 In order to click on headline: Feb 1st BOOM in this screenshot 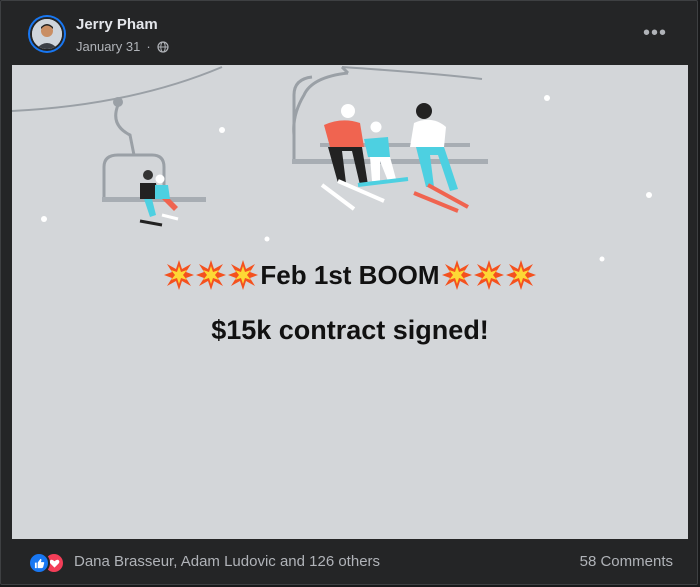, I will do `click(350, 275)`.